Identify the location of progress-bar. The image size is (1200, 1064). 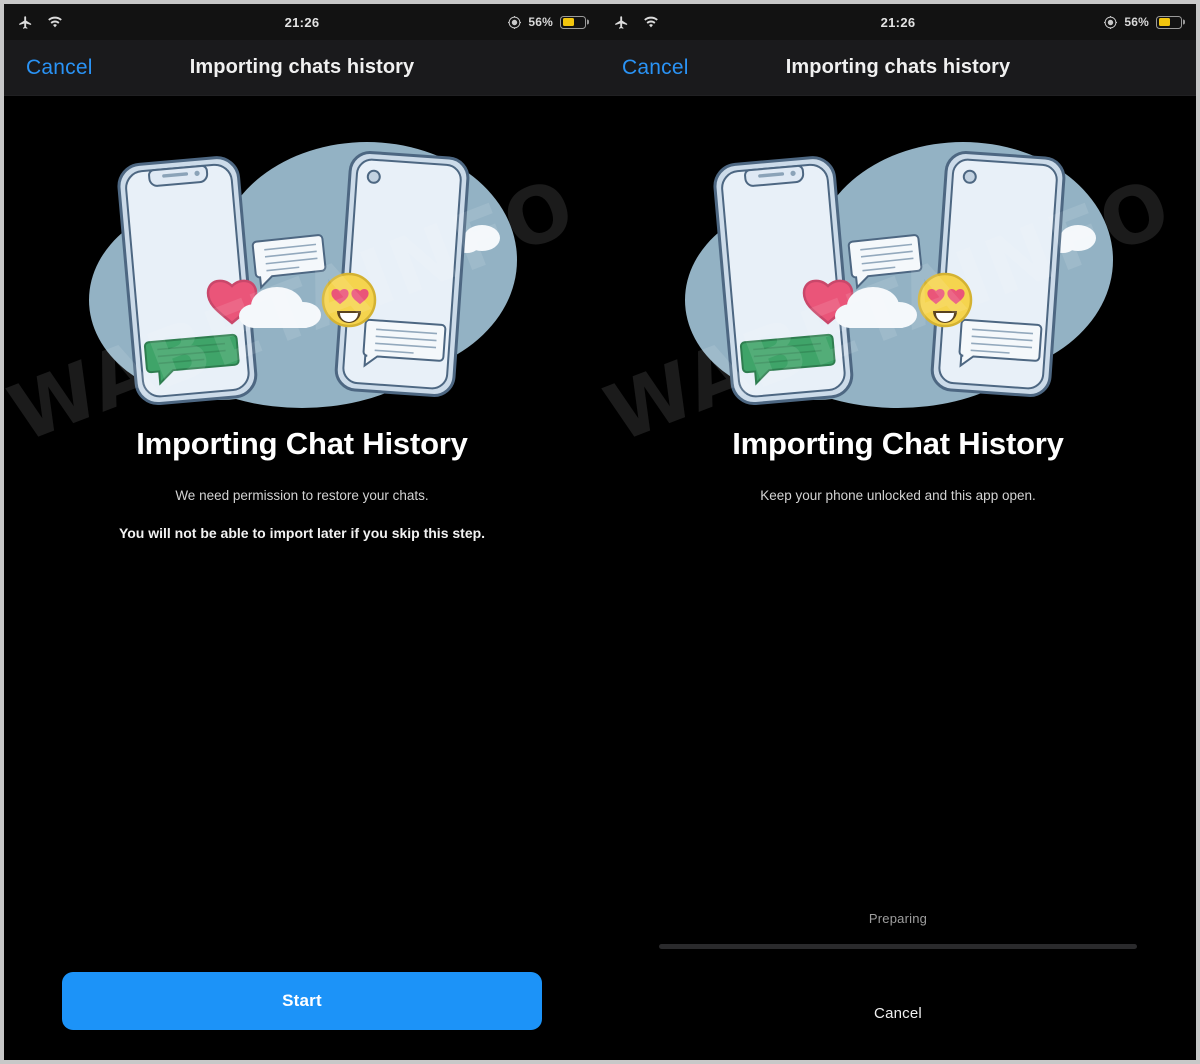
(898, 946).